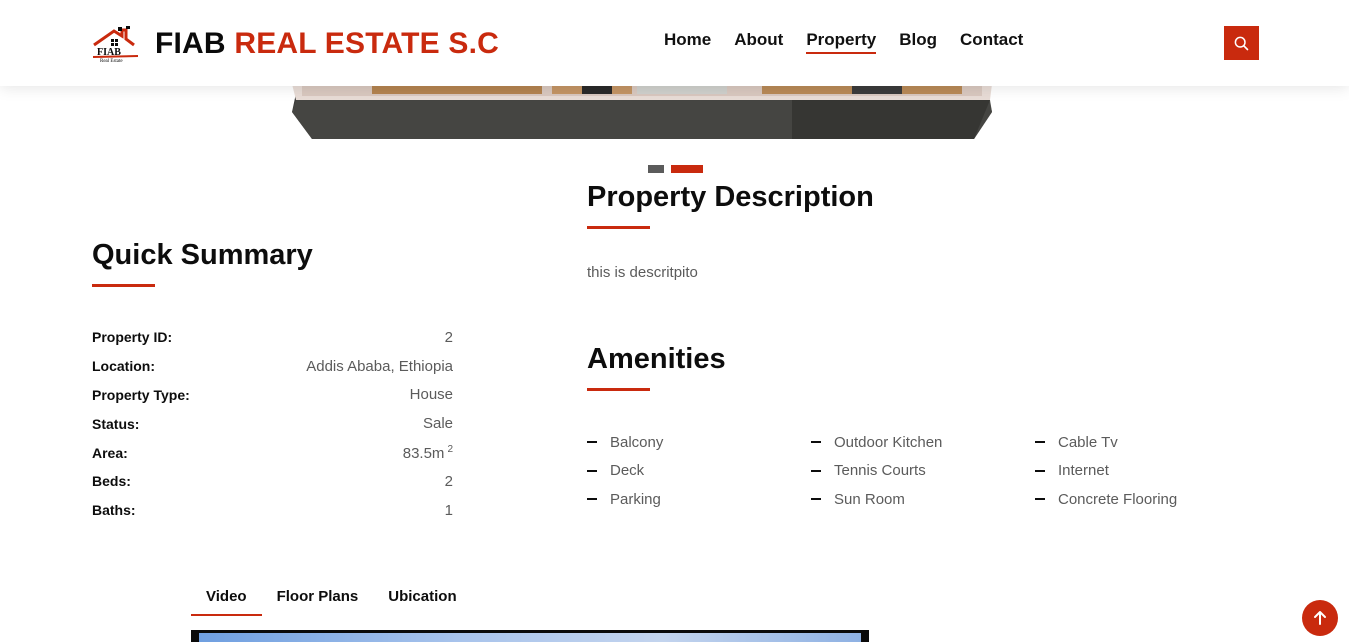 Image resolution: width=1349 pixels, height=642 pixels. Describe the element at coordinates (869, 499) in the screenshot. I see `amenity-label: Sun Room` at that location.